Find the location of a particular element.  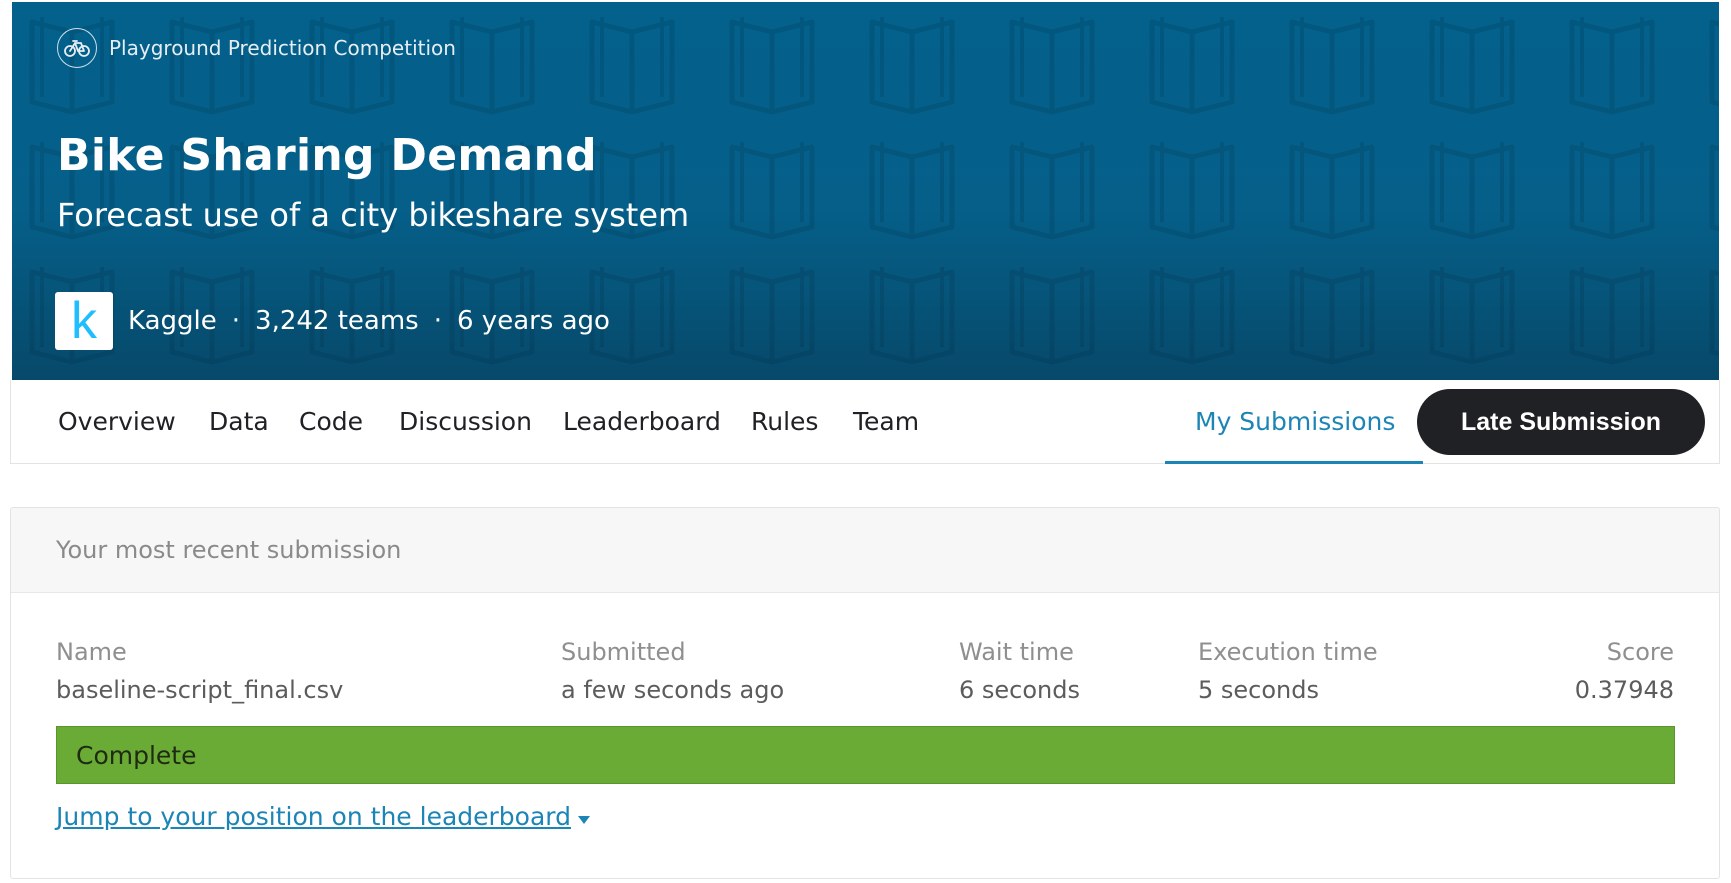

status-text: Complete is located at coordinates (136, 755).